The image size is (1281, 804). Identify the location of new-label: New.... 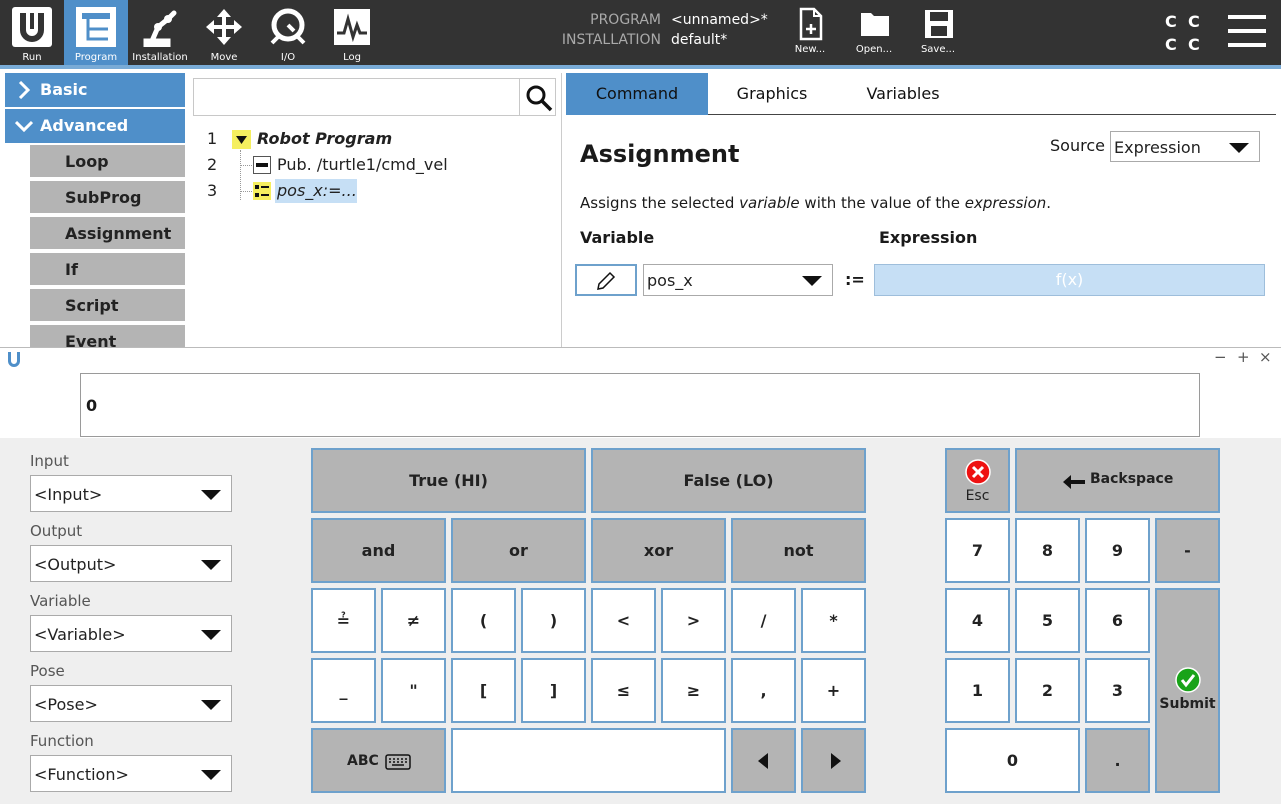
(810, 49).